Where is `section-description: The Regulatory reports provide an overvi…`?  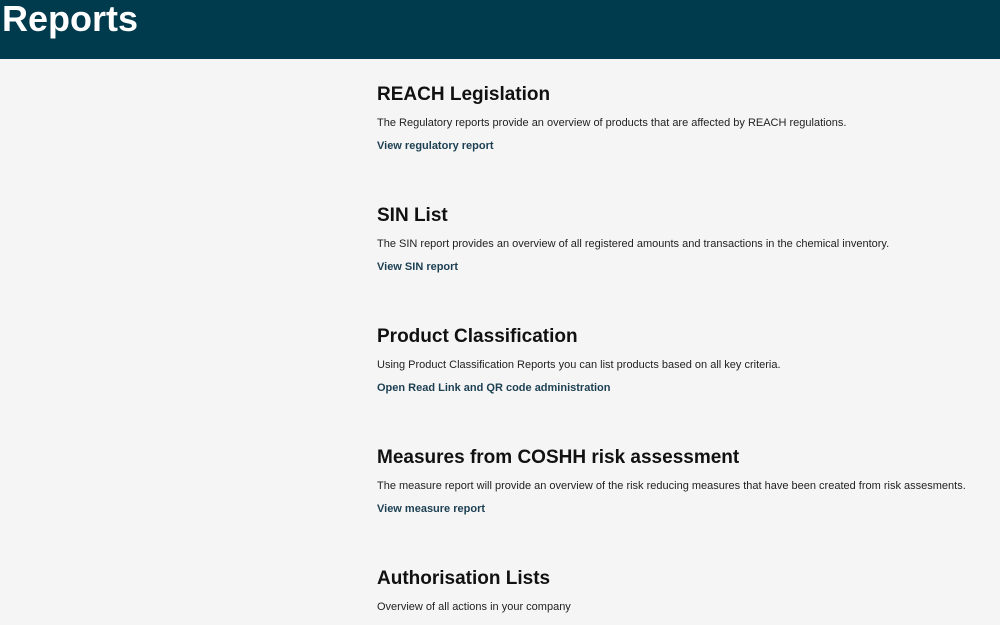 section-description: The Regulatory reports provide an overvi… is located at coordinates (612, 123).